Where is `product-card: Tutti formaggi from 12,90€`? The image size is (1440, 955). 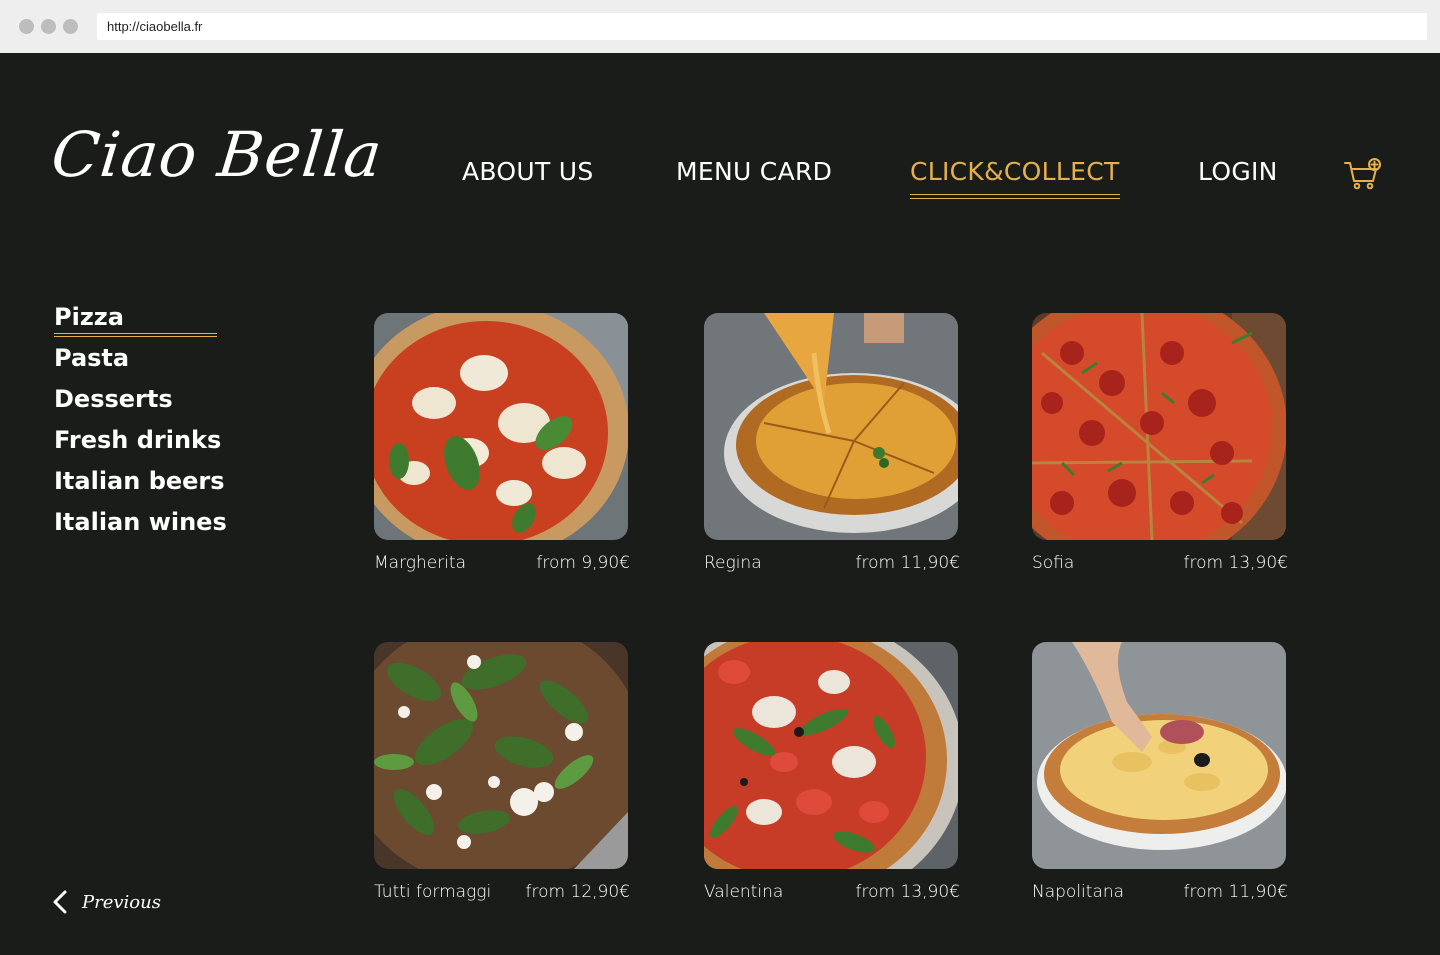 product-card: Tutti formaggi from 12,90€ is located at coordinates (502, 772).